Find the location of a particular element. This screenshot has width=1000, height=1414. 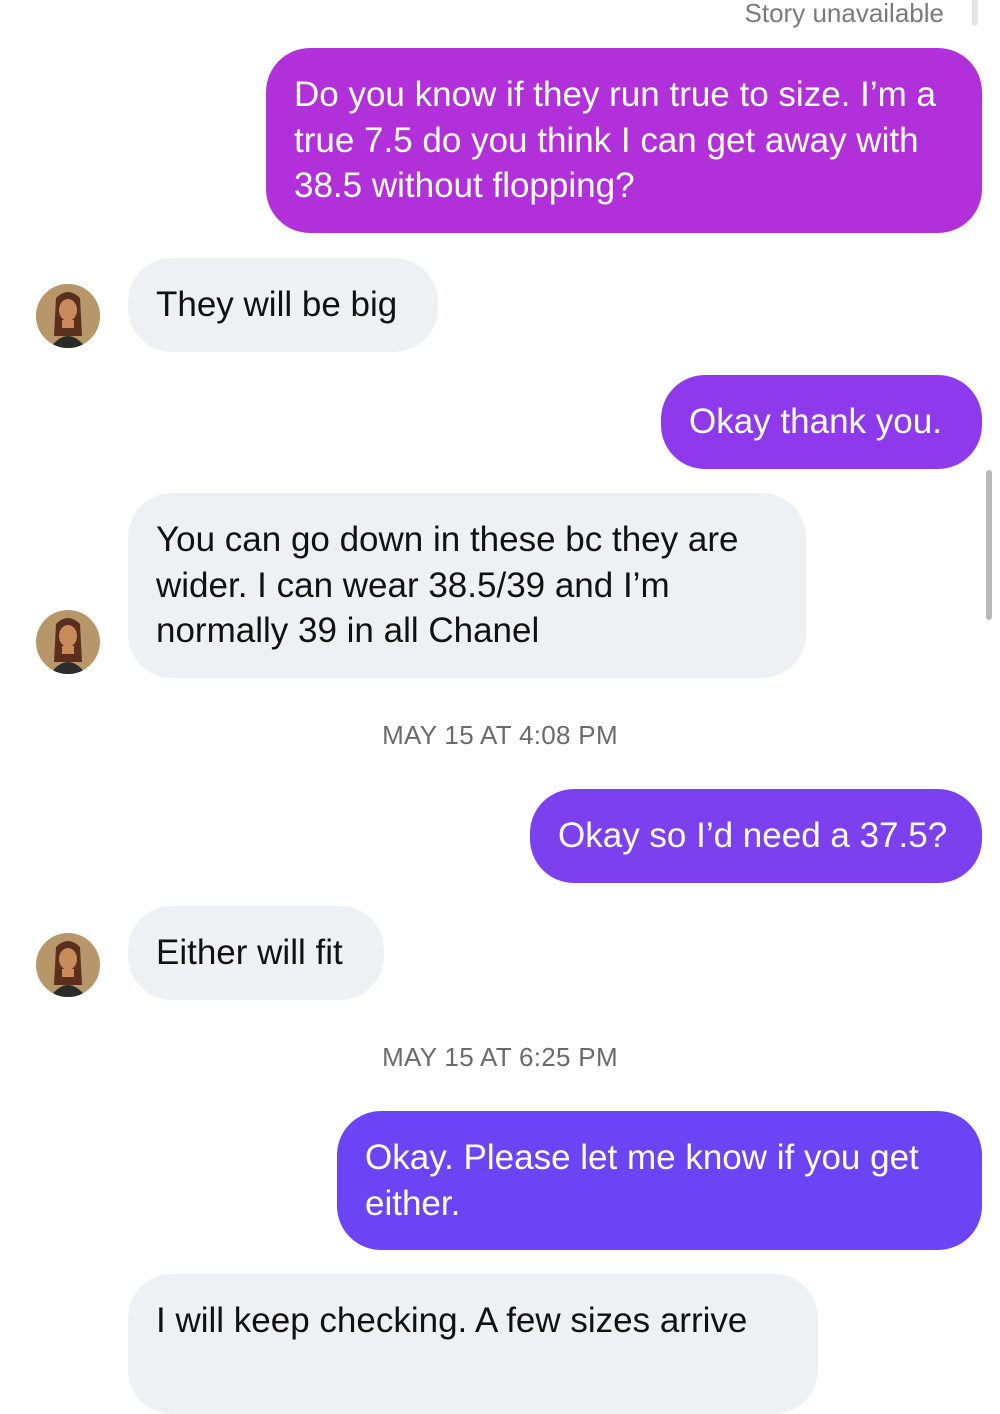

timestamp: MAY 15 AT 6:25 PM is located at coordinates (500, 1057).